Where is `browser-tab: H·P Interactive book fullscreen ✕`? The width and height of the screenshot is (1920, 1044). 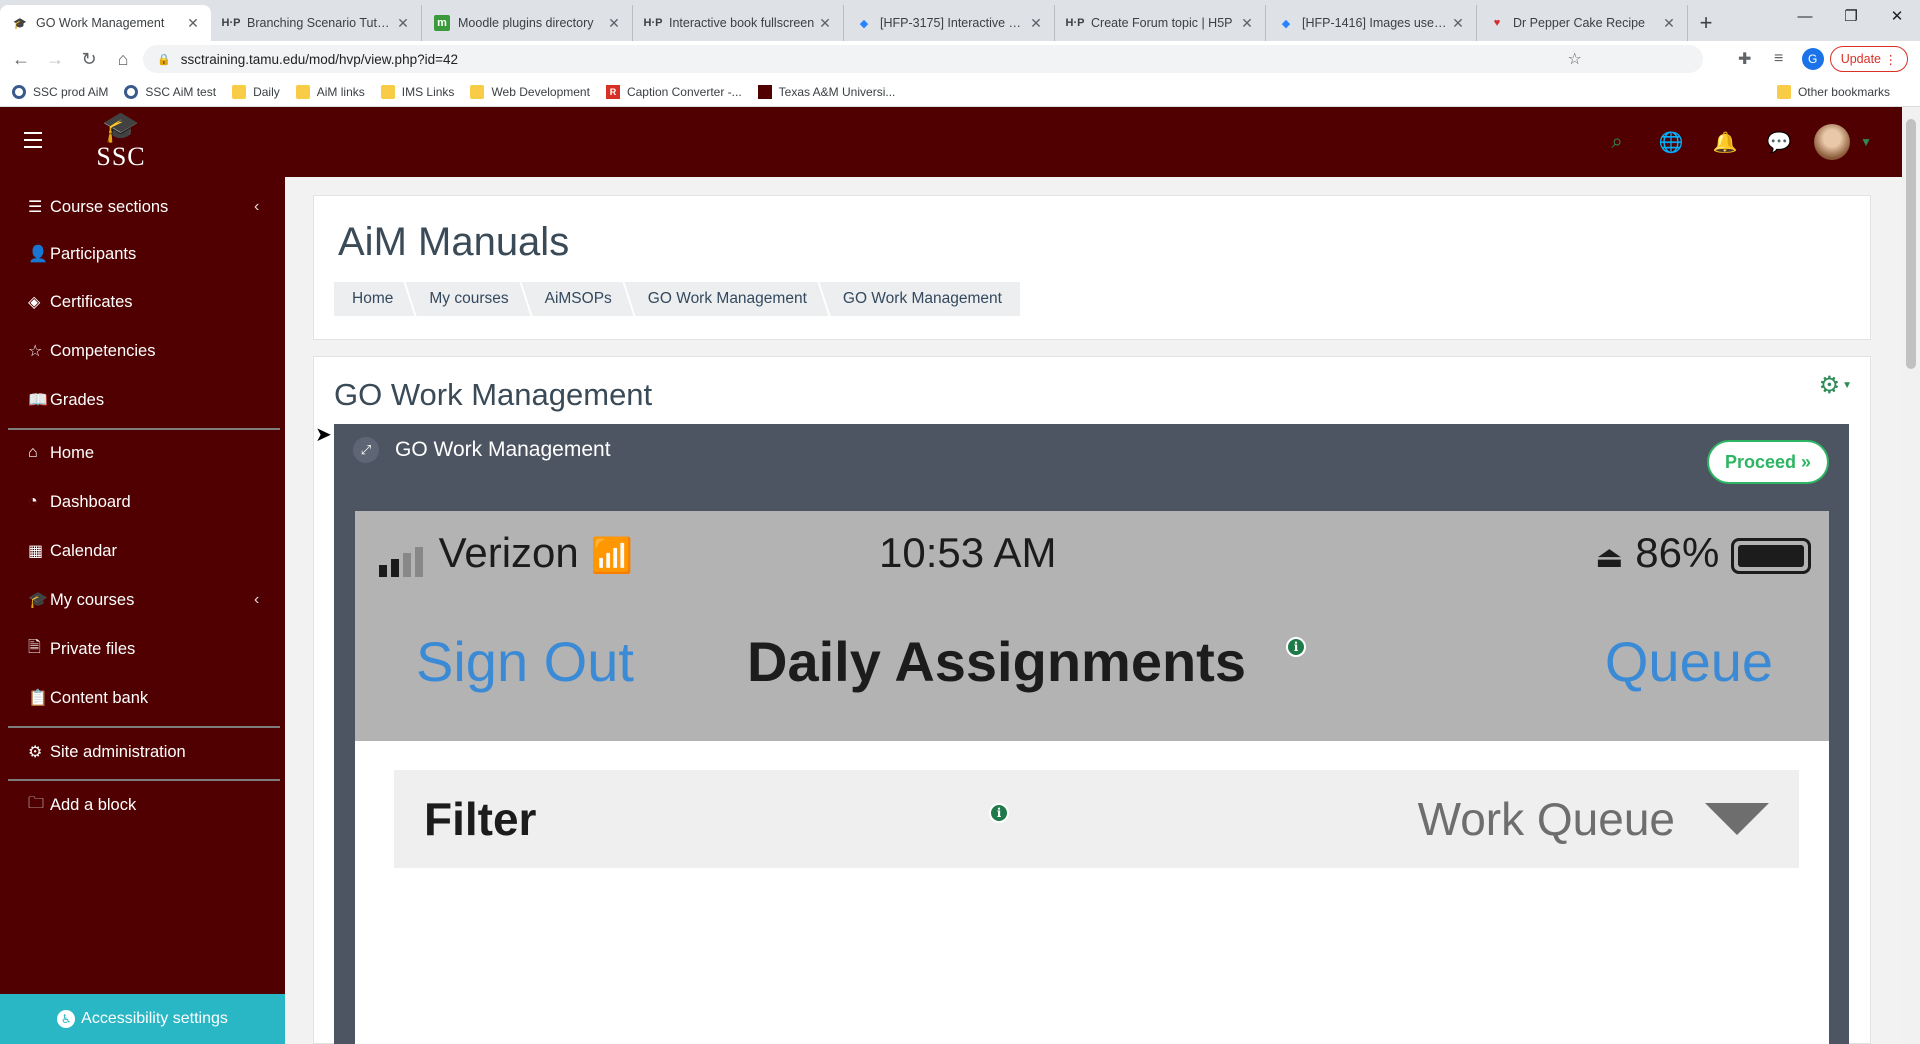
browser-tab: H·P Interactive book fullscreen ✕ is located at coordinates (738, 23).